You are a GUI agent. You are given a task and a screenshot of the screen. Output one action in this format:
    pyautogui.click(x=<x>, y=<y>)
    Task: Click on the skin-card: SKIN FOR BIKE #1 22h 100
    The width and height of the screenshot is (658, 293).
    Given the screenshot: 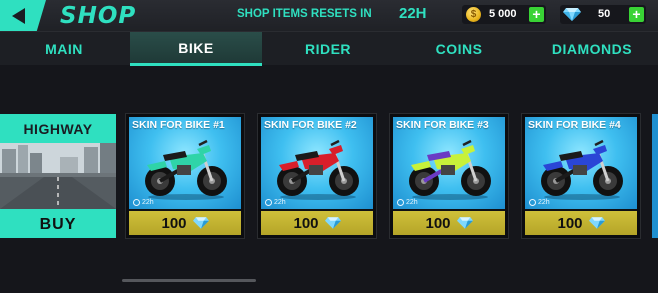 What is the action you would take?
    pyautogui.click(x=185, y=176)
    